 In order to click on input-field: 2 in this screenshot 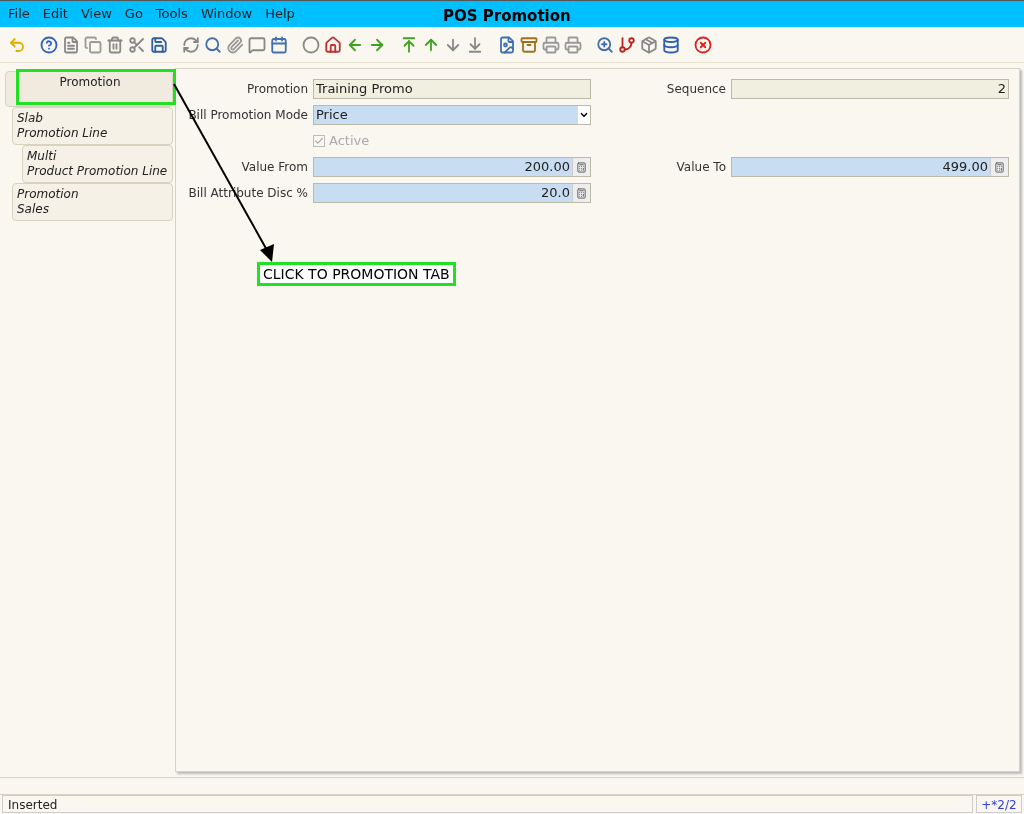, I will do `click(870, 89)`.